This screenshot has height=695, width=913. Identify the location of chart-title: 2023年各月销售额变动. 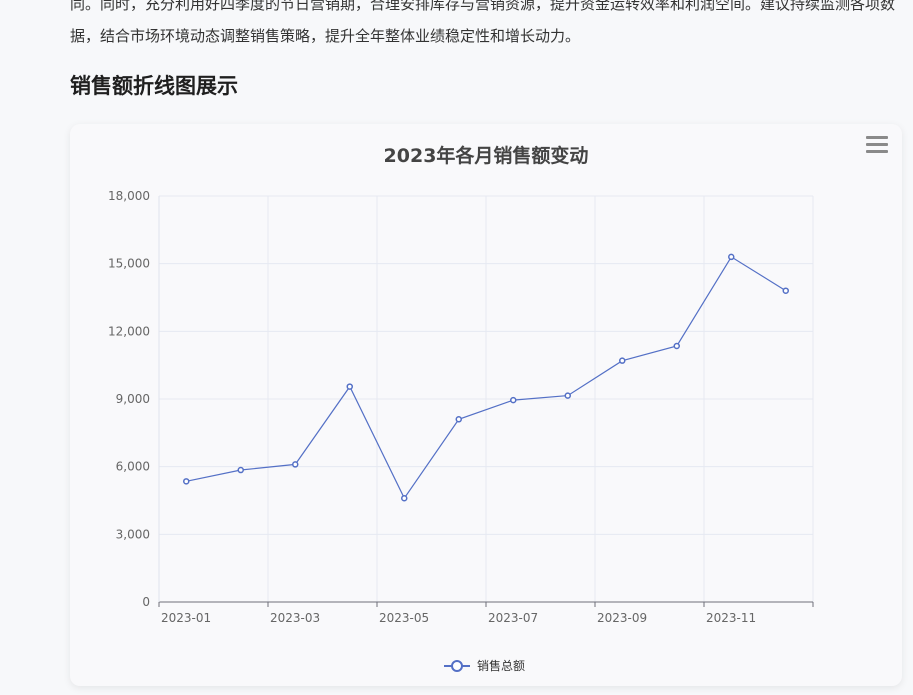
(486, 155).